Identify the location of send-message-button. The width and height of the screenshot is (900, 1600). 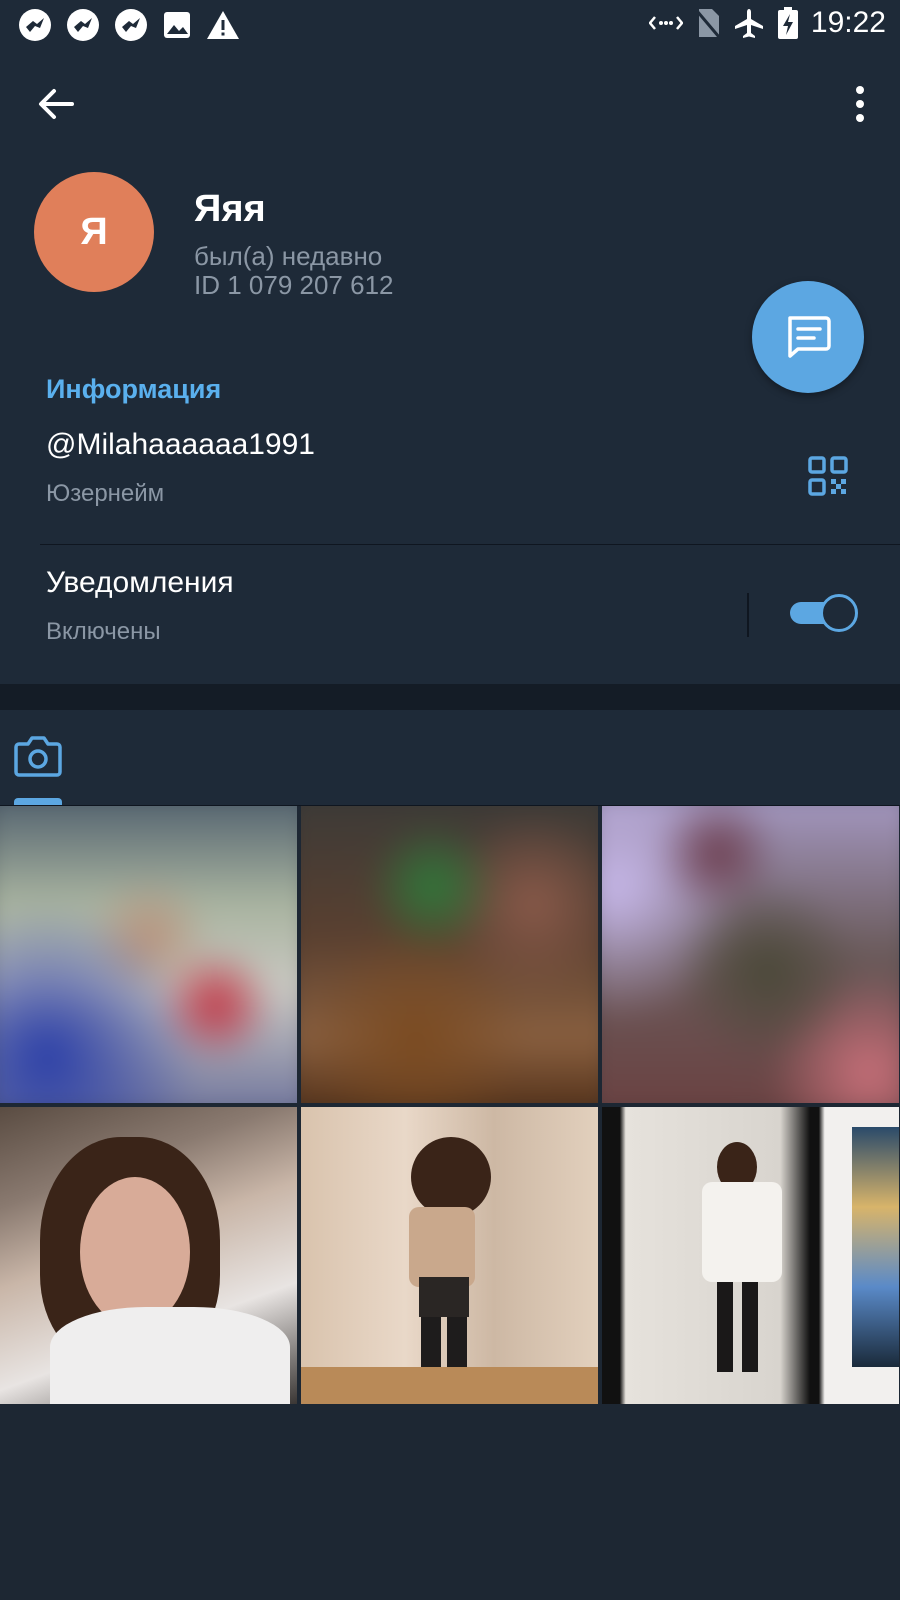
(808, 337).